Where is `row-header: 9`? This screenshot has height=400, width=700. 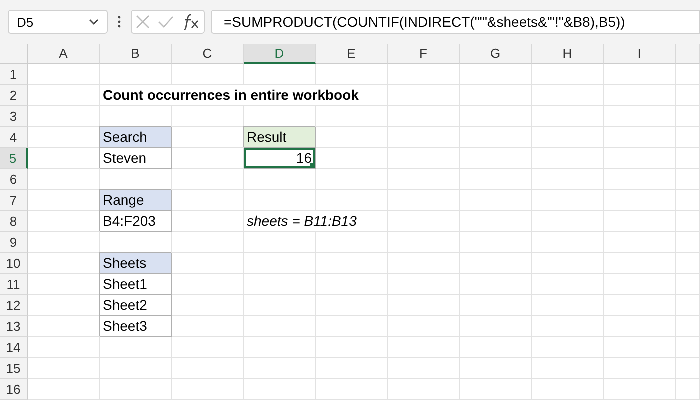
row-header: 9 is located at coordinates (14, 242).